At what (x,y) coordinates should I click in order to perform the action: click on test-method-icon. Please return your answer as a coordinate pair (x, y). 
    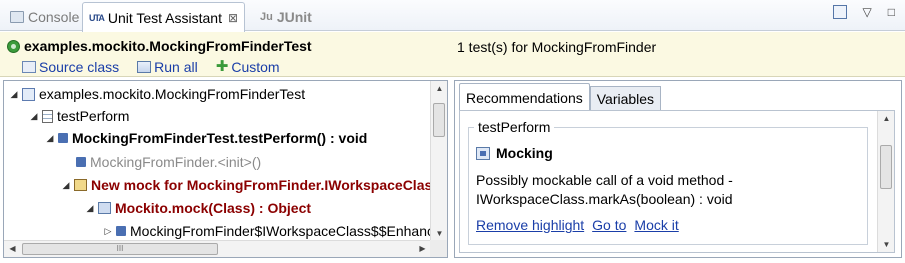
    Looking at the image, I should click on (47, 116).